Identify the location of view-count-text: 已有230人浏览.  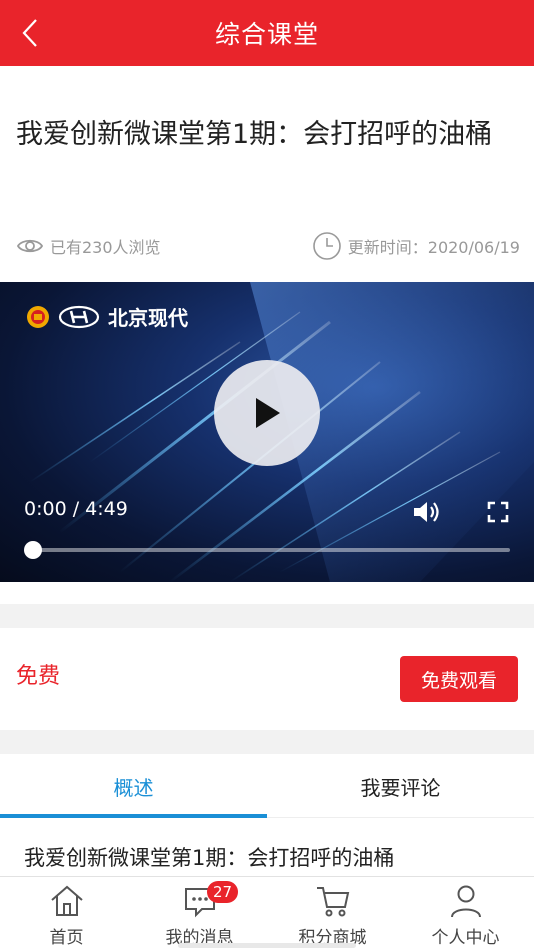
(105, 247).